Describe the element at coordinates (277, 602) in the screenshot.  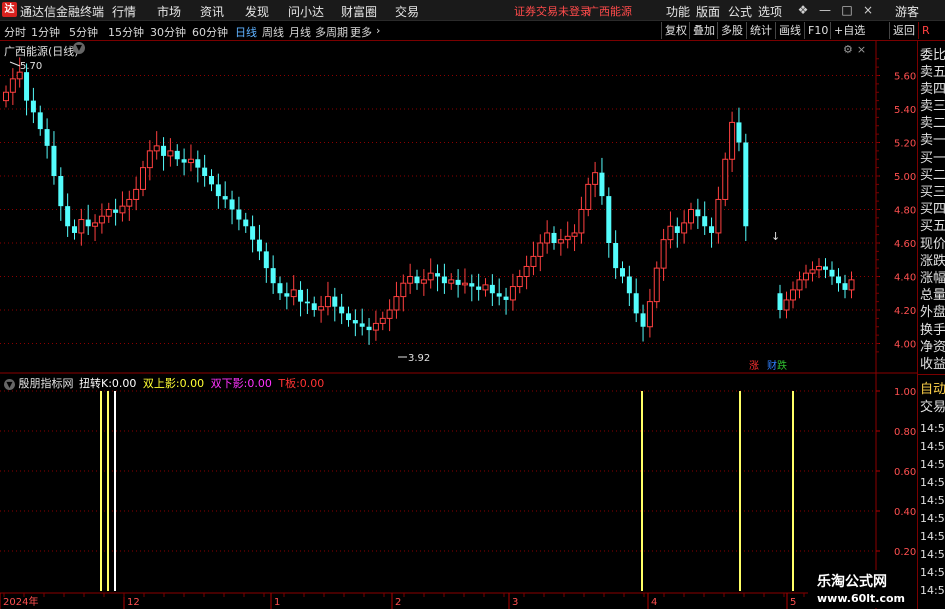
I see `date-tick-label: 1` at that location.